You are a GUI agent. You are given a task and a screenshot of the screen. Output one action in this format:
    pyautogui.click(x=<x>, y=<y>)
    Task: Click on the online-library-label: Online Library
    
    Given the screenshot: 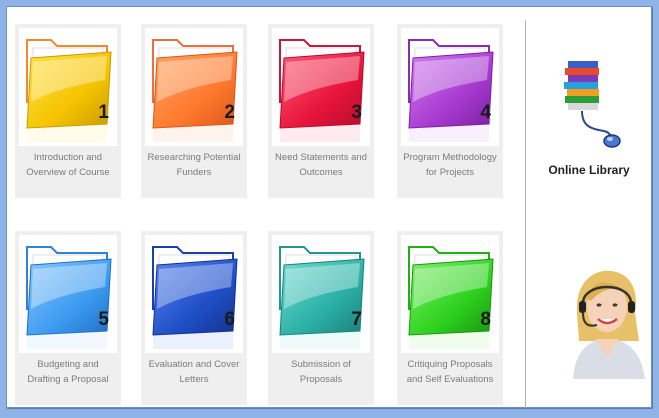 What is the action you would take?
    pyautogui.click(x=589, y=170)
    